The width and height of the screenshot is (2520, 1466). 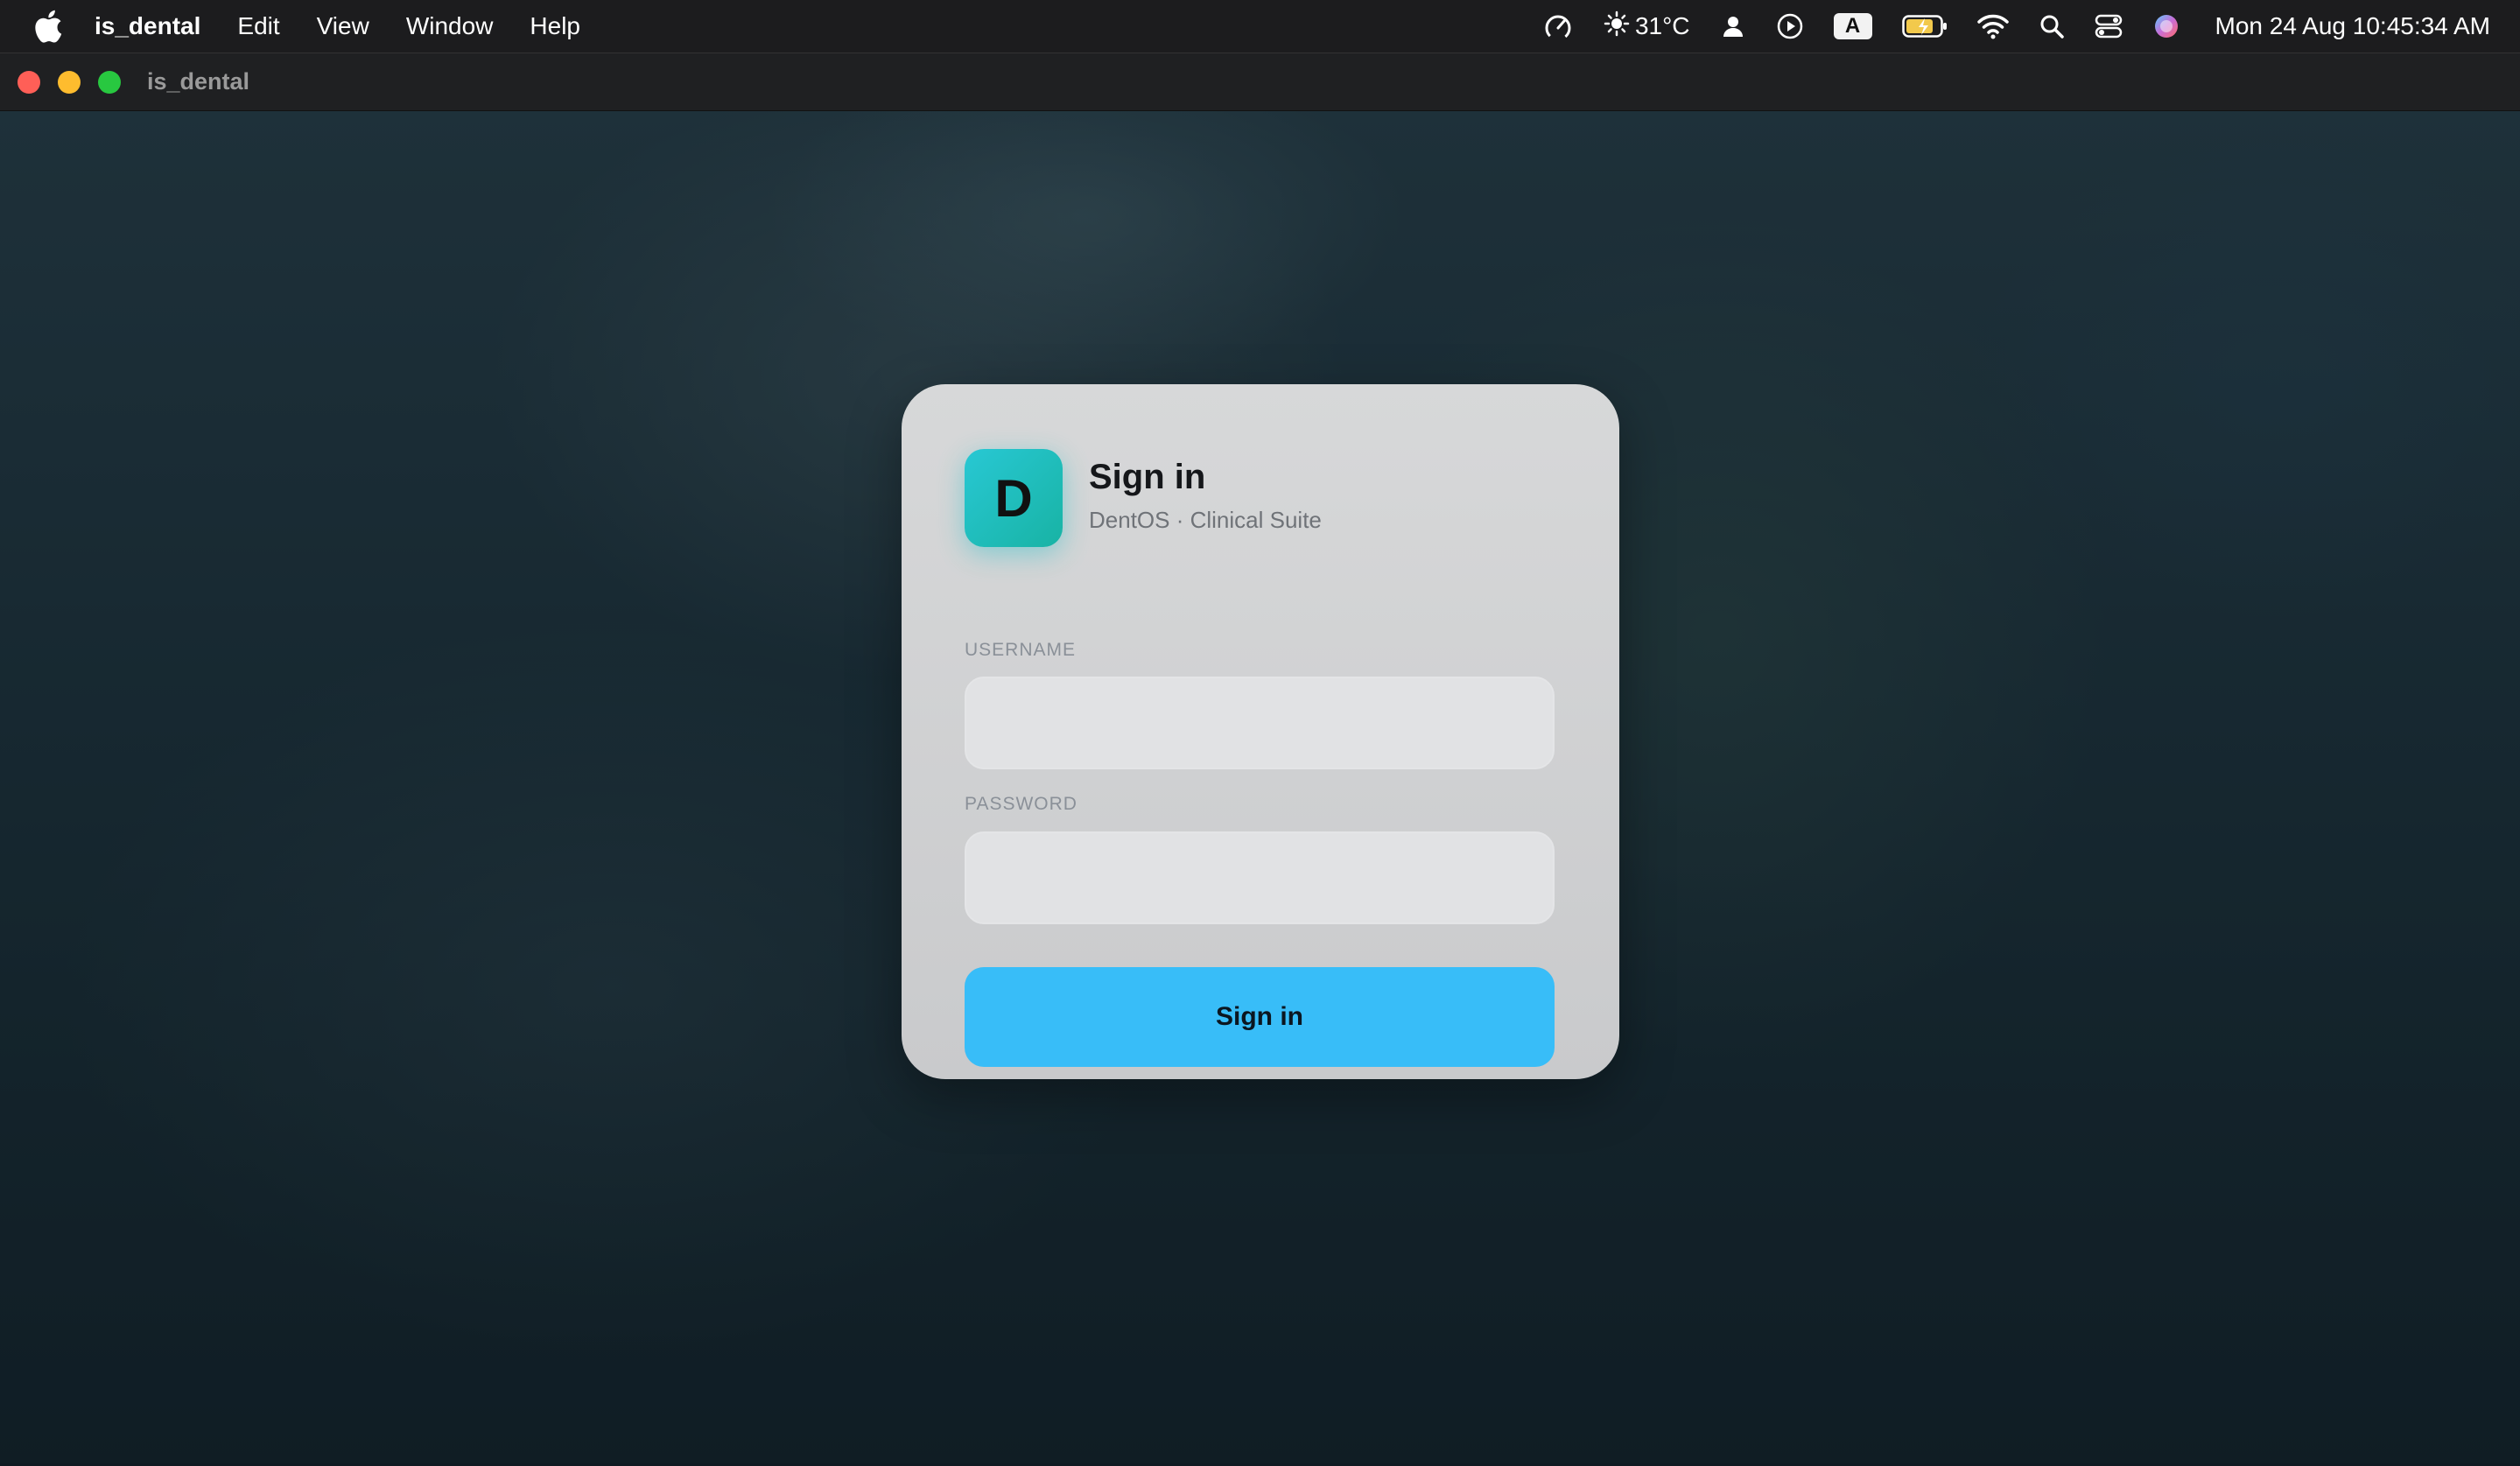 I want to click on menu-app-name: is_dental, so click(x=147, y=26).